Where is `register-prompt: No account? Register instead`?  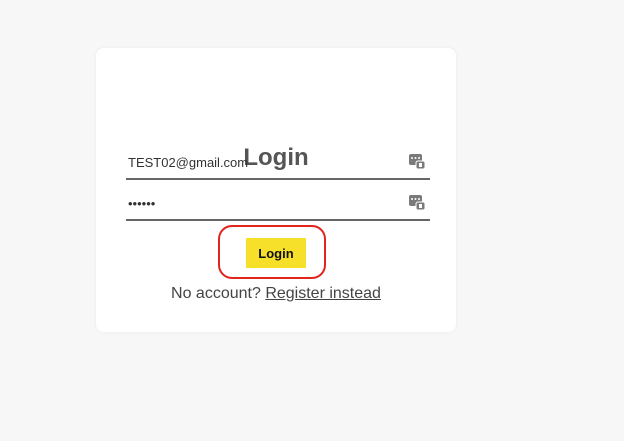
register-prompt: No account? Register instead is located at coordinates (276, 294).